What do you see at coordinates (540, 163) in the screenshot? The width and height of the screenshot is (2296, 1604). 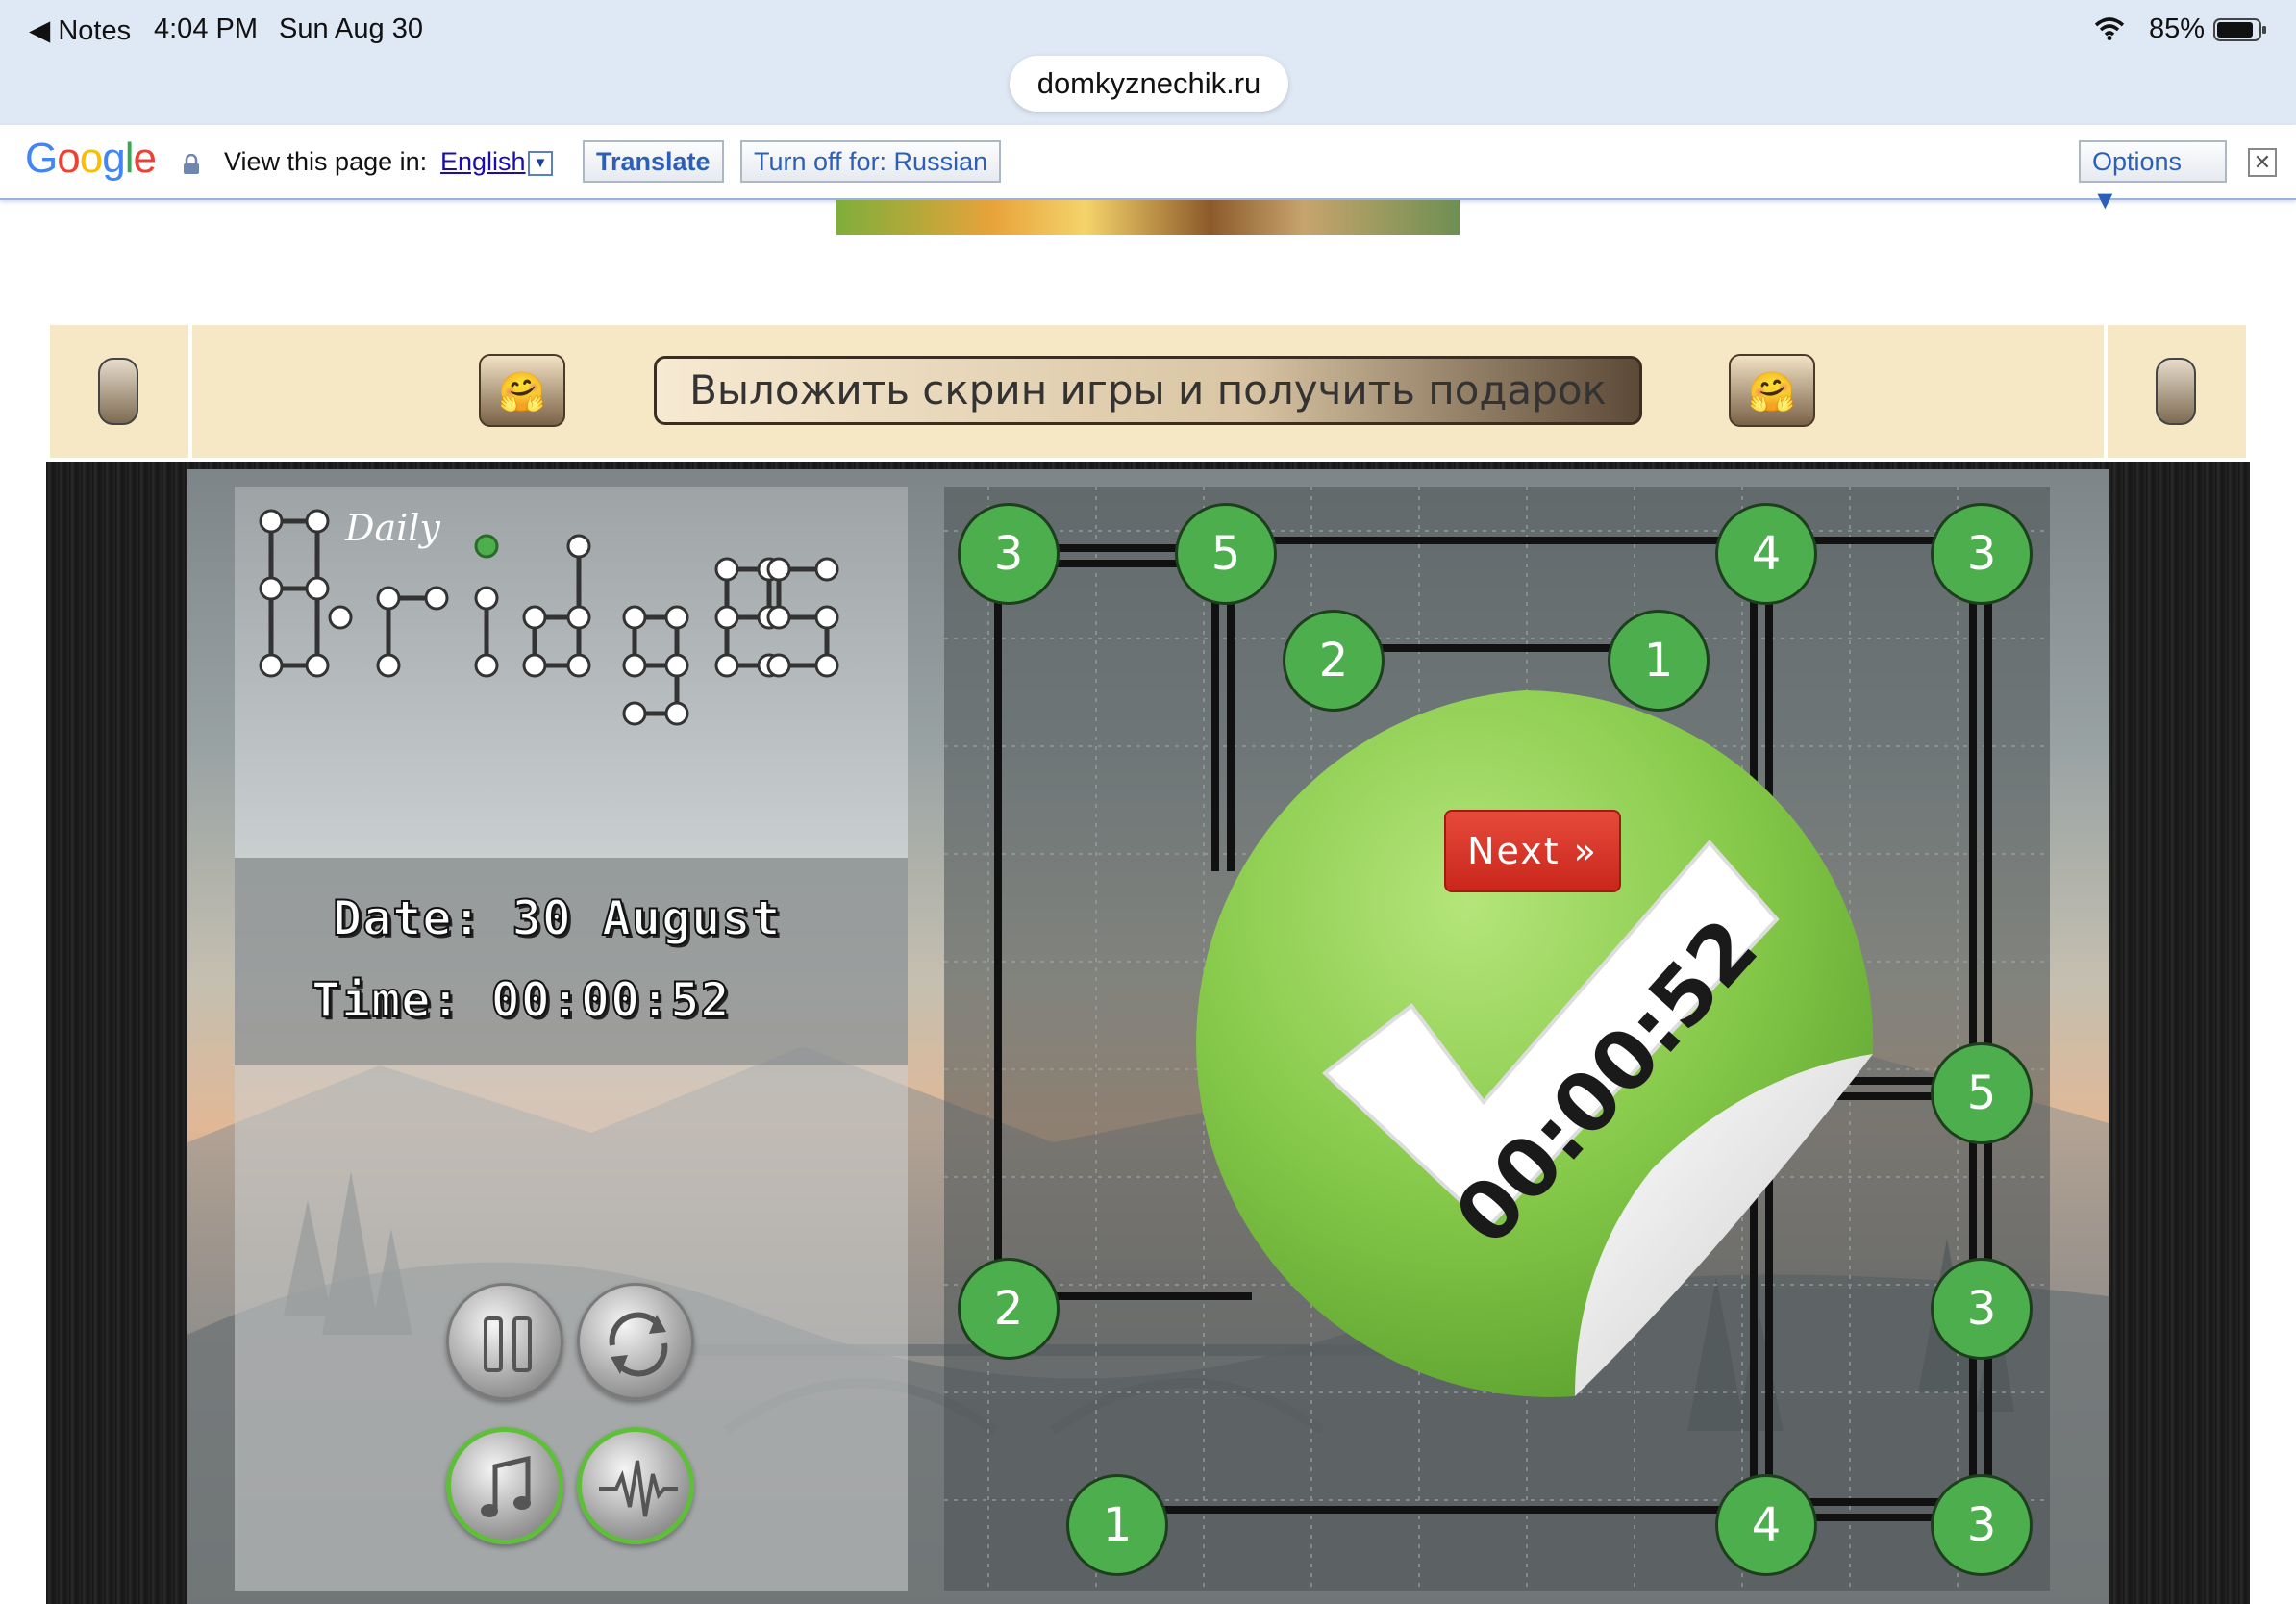 I see `chevron-down-icon: ▼` at bounding box center [540, 163].